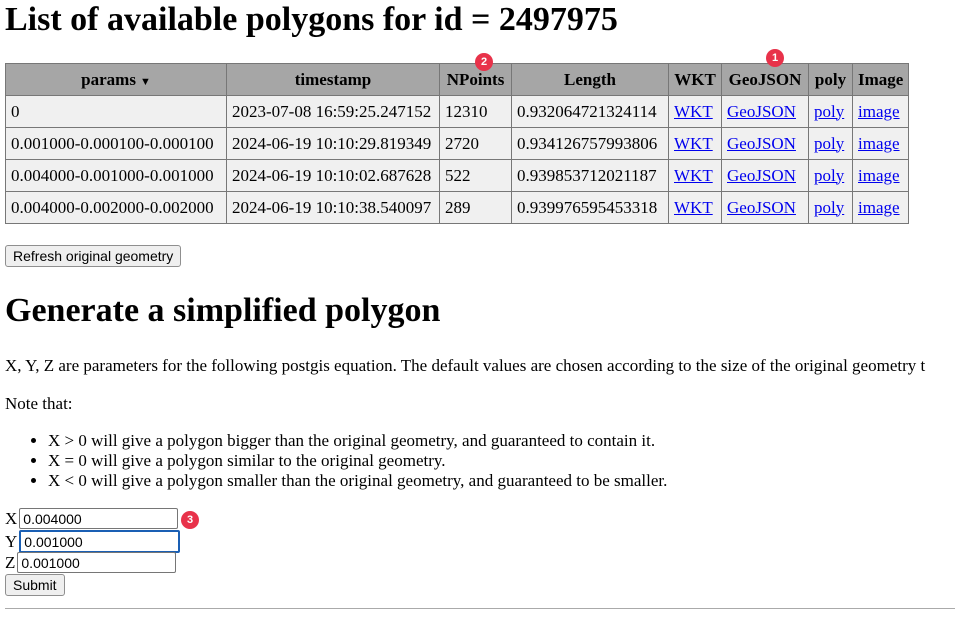  I want to click on cell-npoints: 522, so click(475, 175).